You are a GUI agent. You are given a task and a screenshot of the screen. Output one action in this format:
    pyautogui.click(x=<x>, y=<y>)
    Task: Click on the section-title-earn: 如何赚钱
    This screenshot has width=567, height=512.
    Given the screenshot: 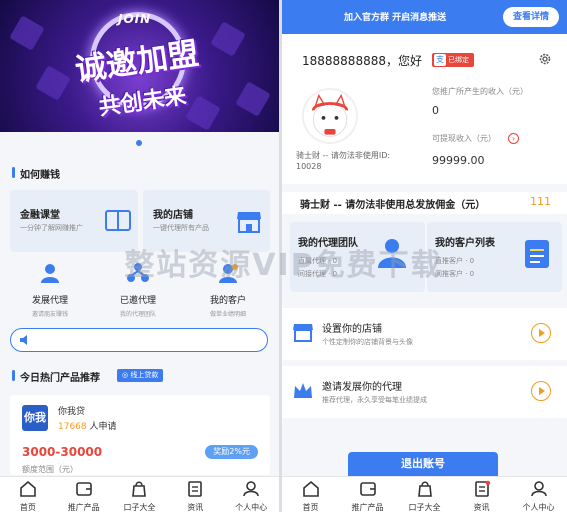 What is the action you would take?
    pyautogui.click(x=36, y=173)
    